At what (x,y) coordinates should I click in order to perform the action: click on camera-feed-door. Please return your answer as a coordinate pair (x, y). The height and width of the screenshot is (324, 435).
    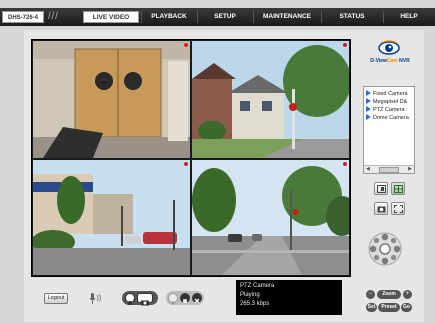
    Looking at the image, I should click on (111, 99).